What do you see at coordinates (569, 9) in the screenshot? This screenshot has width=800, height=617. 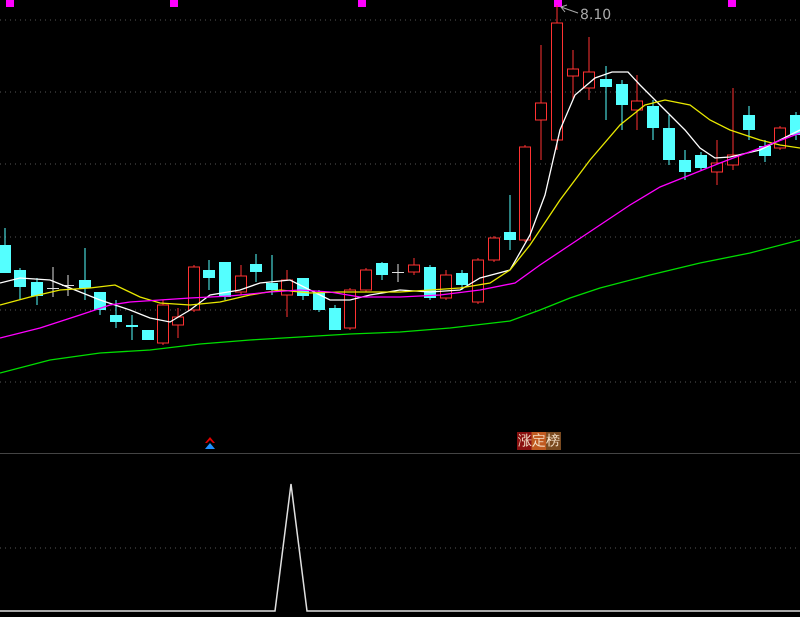 I see `leader-line` at bounding box center [569, 9].